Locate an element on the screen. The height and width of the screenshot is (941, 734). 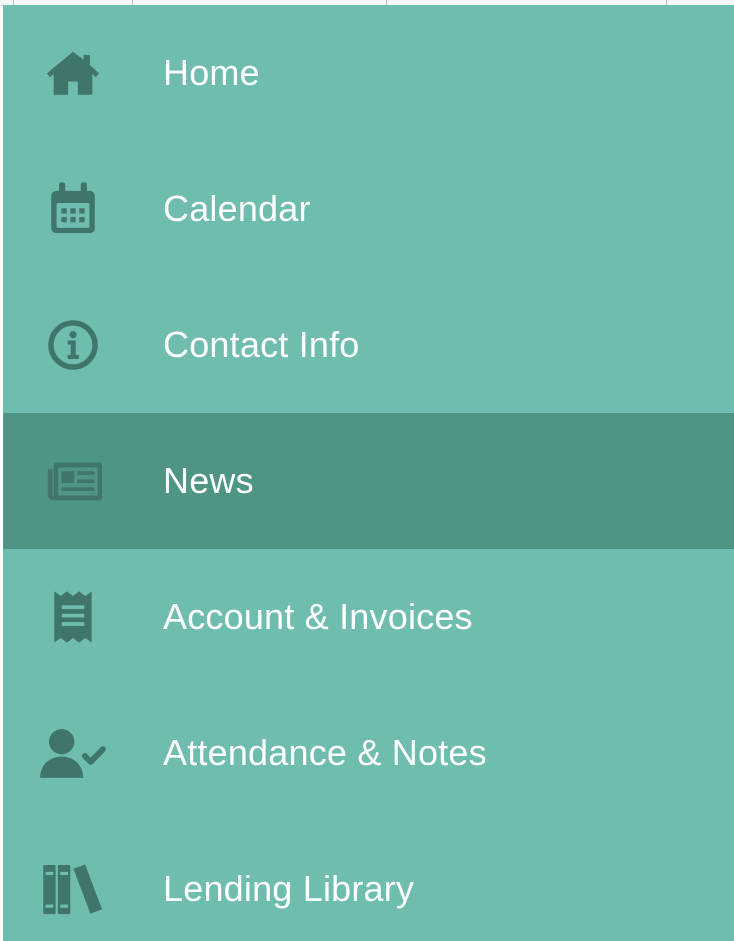
nav-item-attendance-notes: Attendance & Notes is located at coordinates (368, 753).